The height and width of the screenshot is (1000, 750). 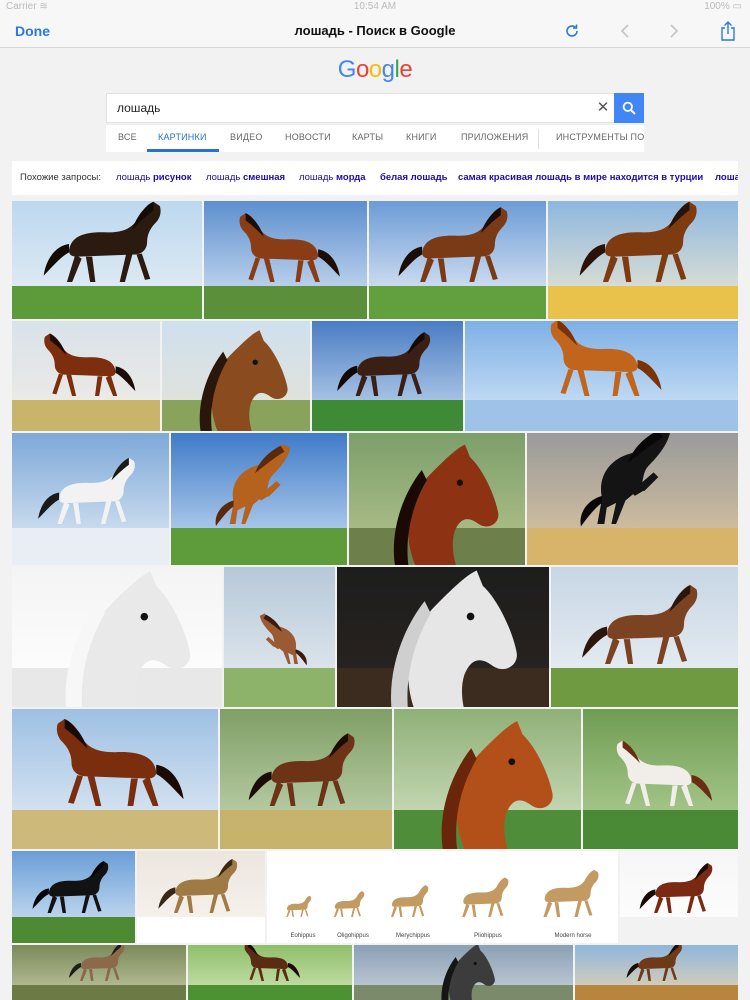 I want to click on logo-letter: e, so click(x=406, y=69).